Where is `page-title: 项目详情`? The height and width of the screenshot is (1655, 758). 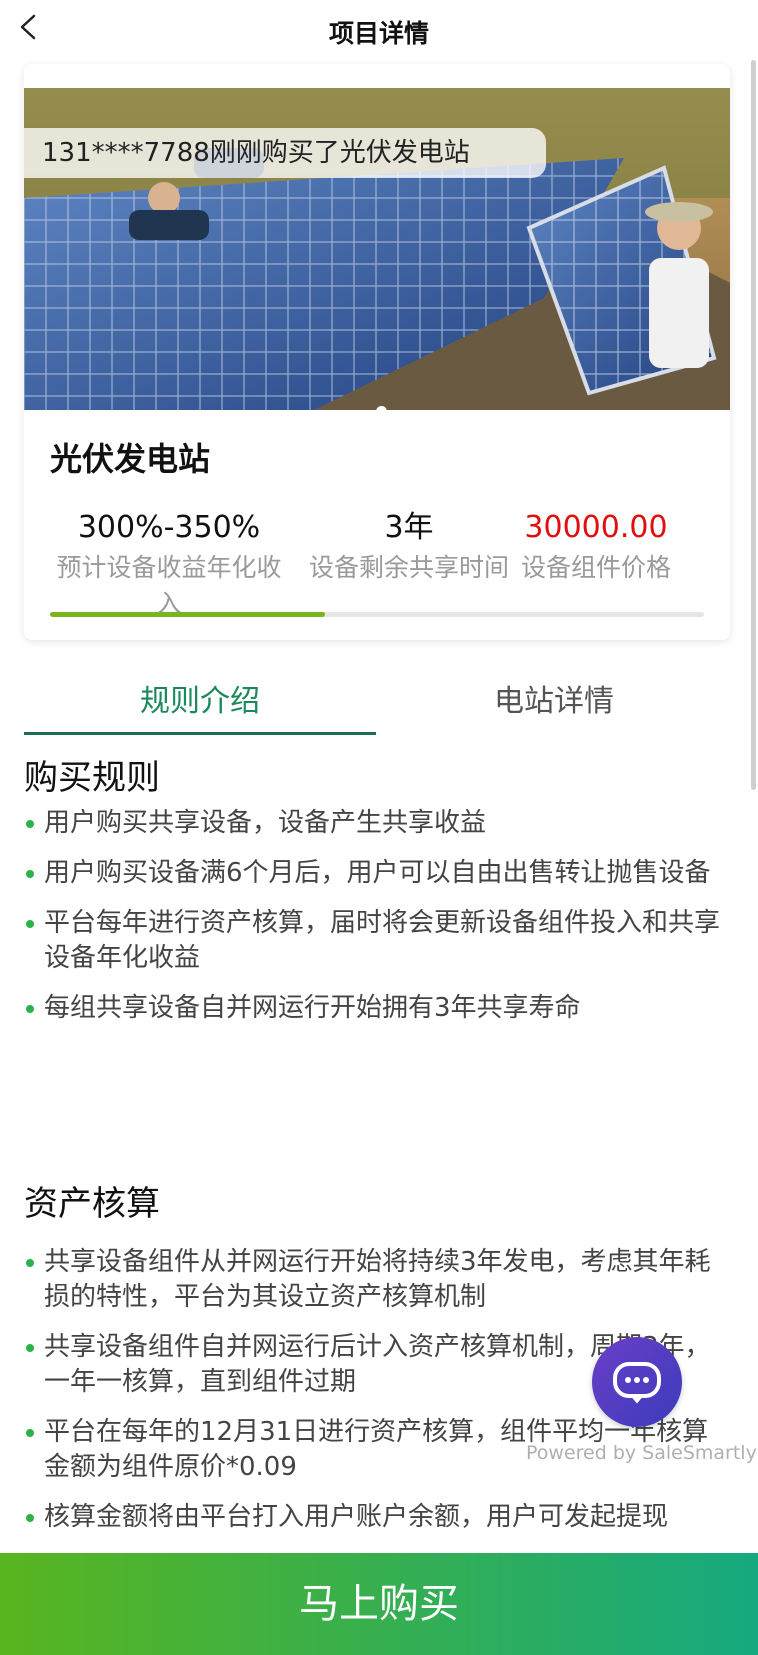
page-title: 项目详情 is located at coordinates (378, 33).